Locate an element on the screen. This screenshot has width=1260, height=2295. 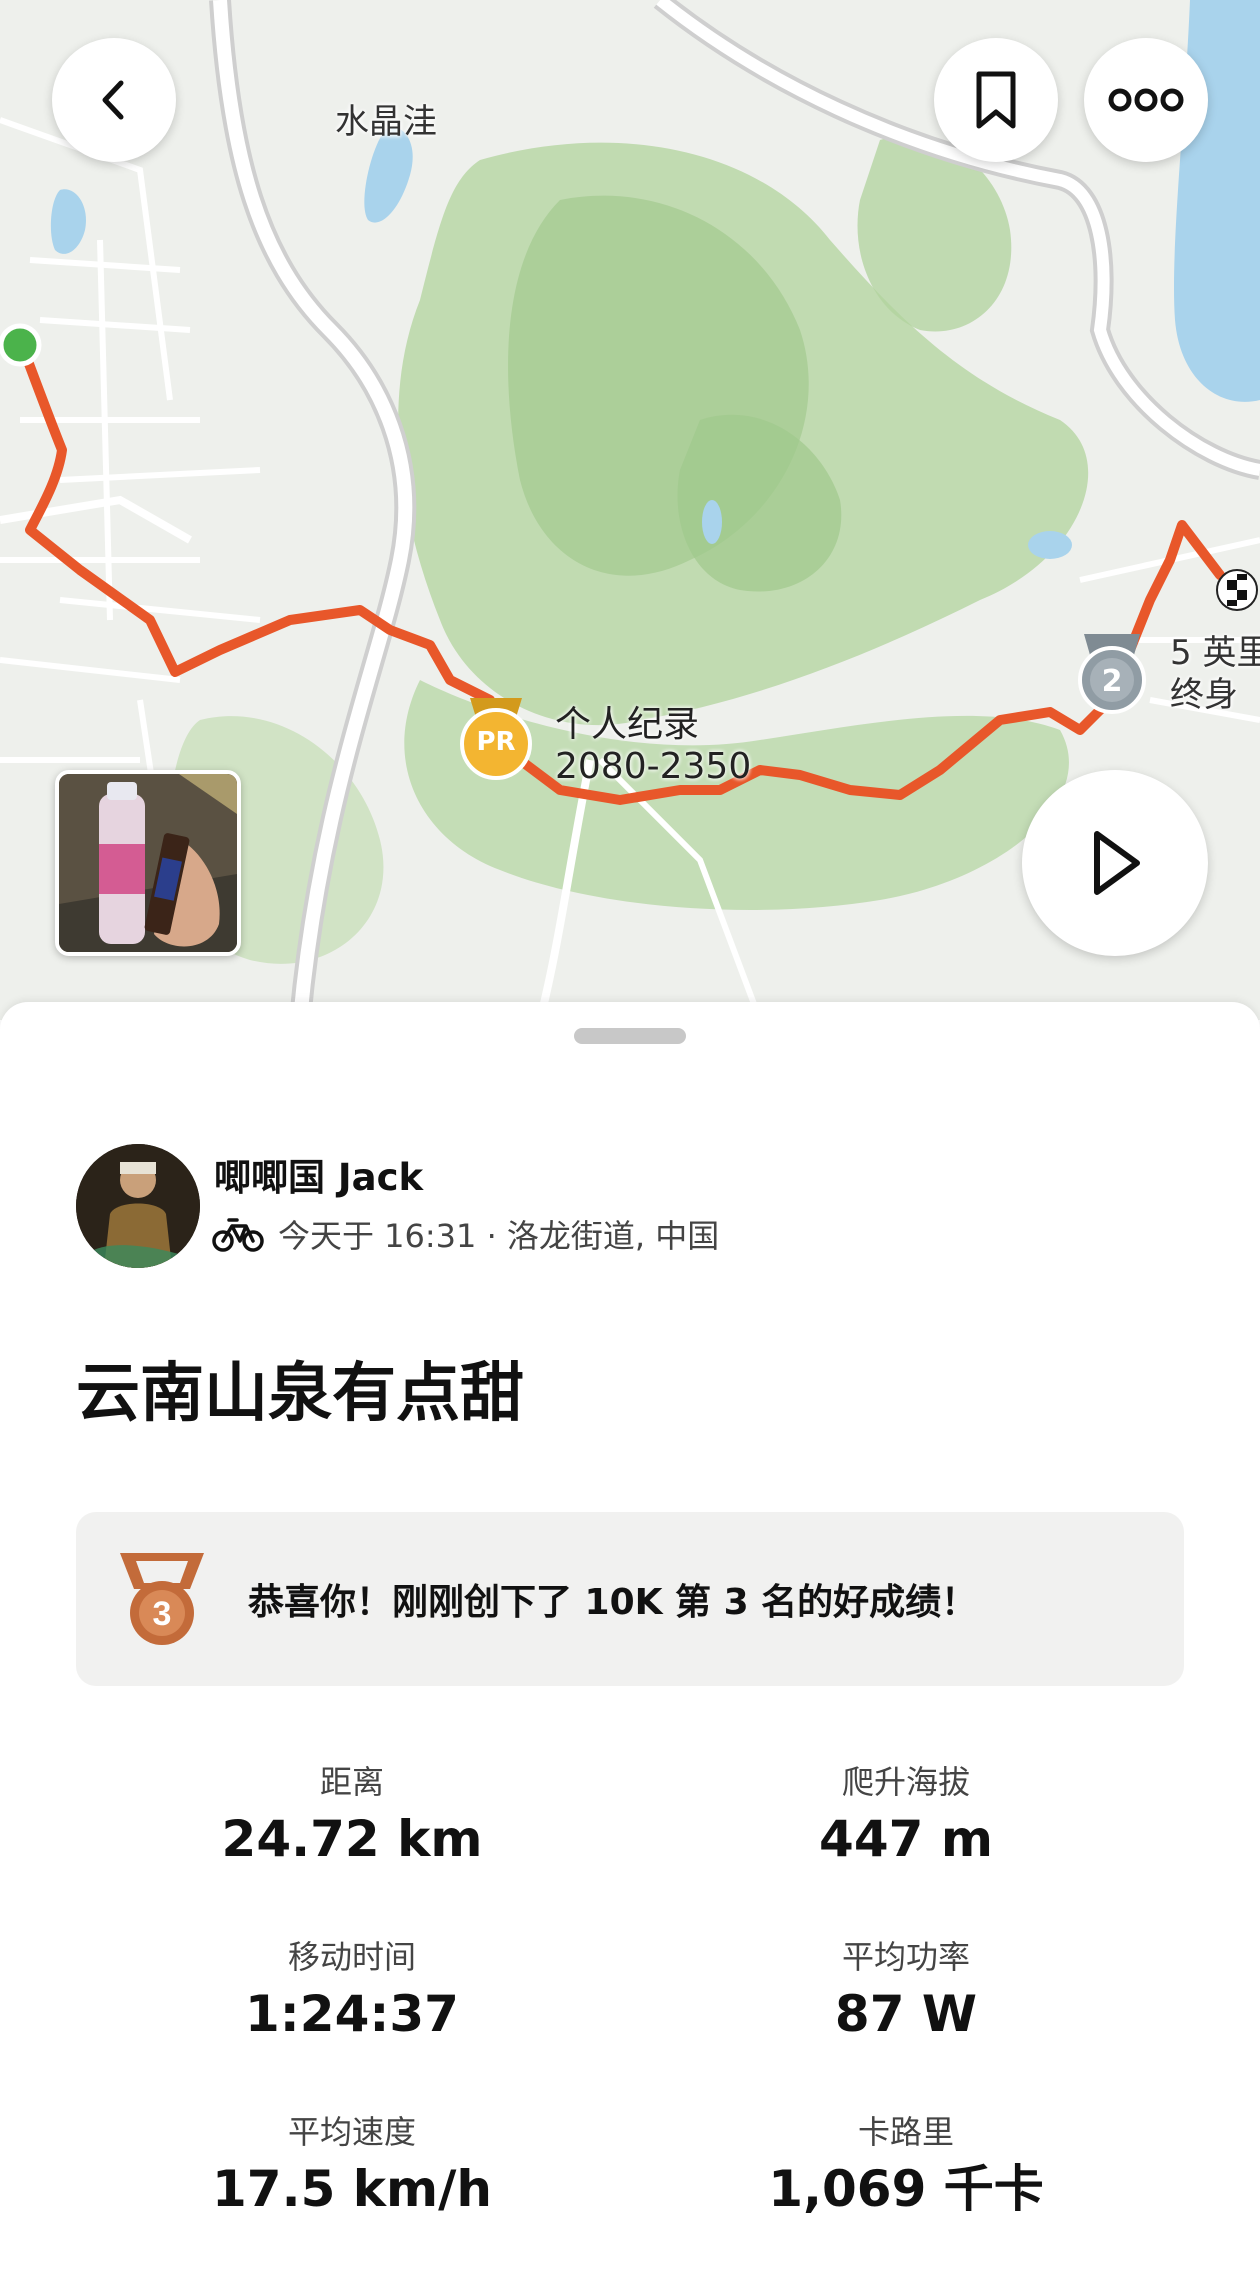
stat-value: 24.72 km is located at coordinates (352, 1839).